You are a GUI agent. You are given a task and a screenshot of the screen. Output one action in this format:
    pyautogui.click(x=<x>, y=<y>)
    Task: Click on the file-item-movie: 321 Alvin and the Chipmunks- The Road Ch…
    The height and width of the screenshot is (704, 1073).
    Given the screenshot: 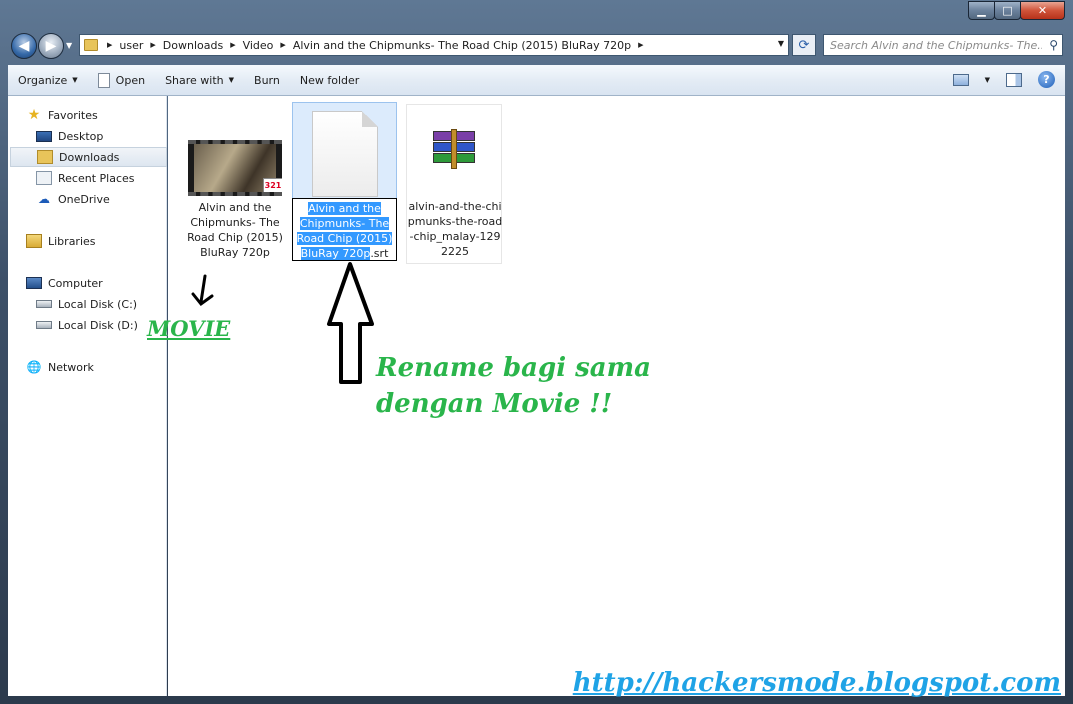 What is the action you would take?
    pyautogui.click(x=235, y=201)
    